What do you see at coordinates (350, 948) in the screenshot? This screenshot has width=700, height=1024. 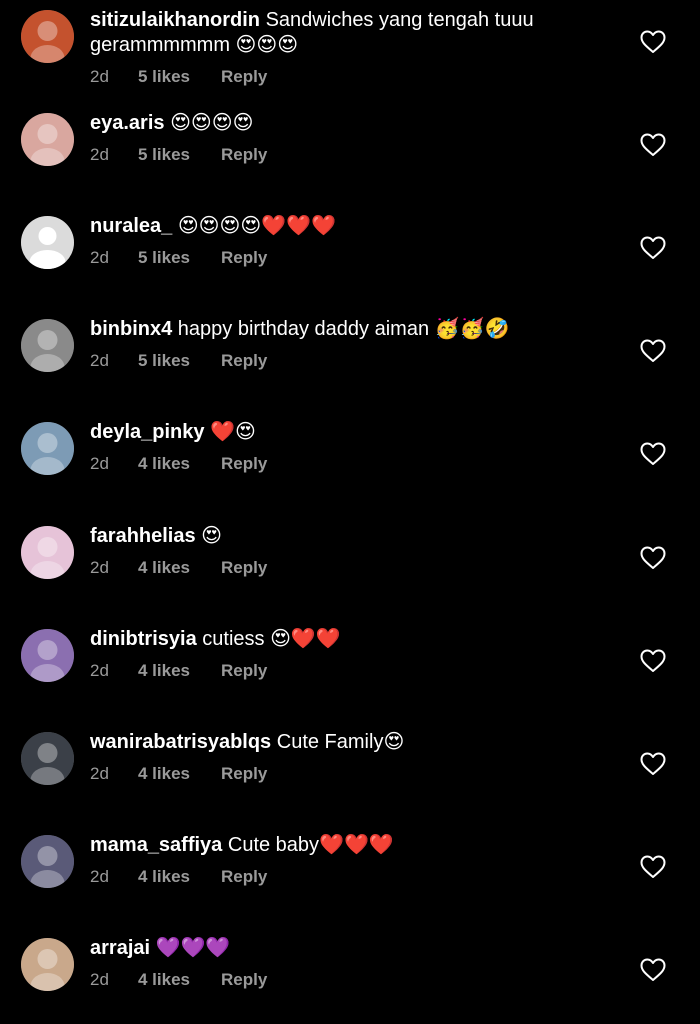 I see `comment-text: arrajai 💜💜💜` at bounding box center [350, 948].